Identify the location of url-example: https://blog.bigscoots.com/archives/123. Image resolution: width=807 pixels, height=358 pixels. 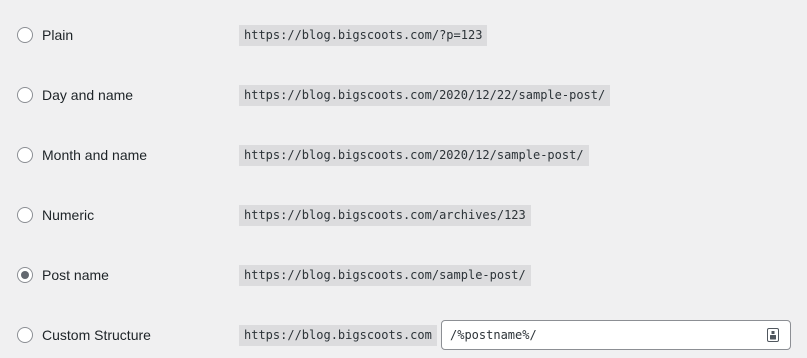
(385, 215).